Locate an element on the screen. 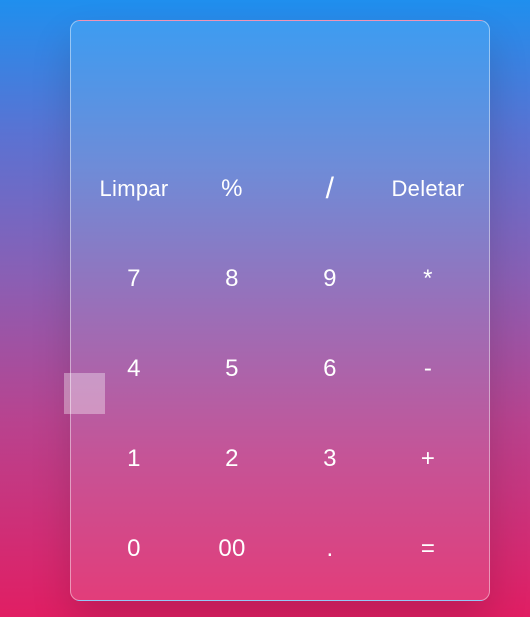  divide-button: / is located at coordinates (330, 189).